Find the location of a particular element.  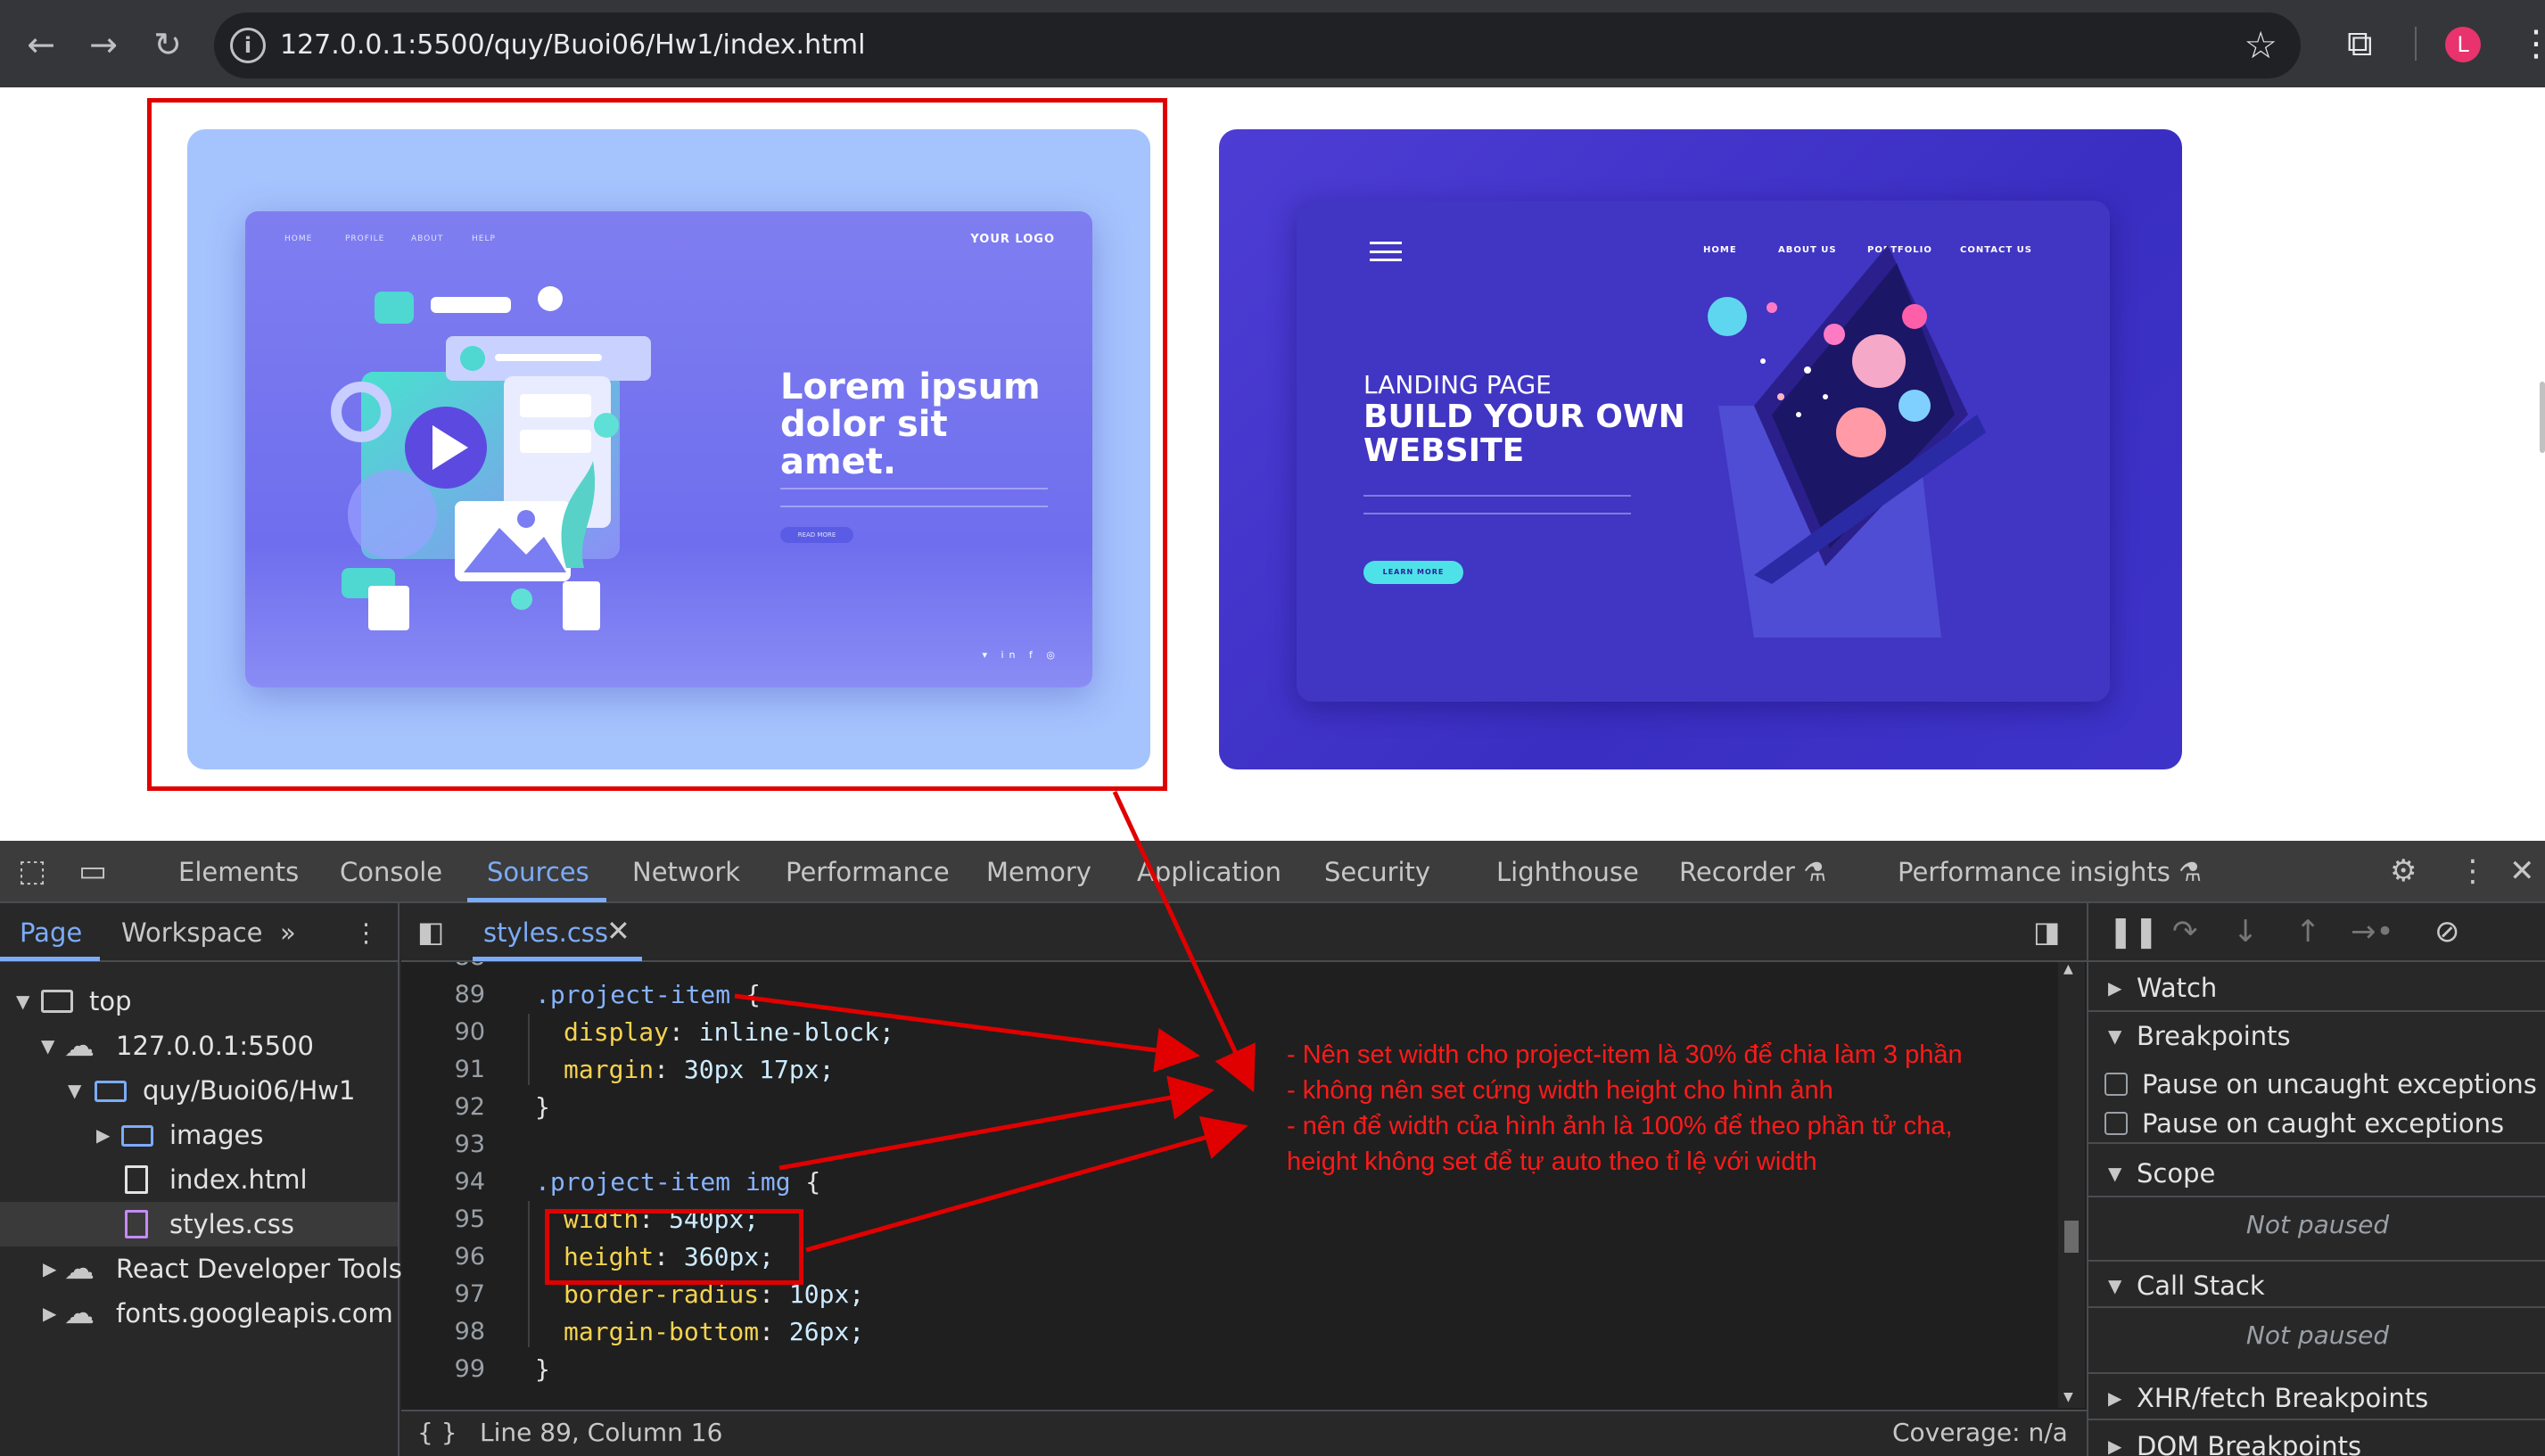

pause-caught-option: Pause on caught exceptions is located at coordinates (2316, 1123).